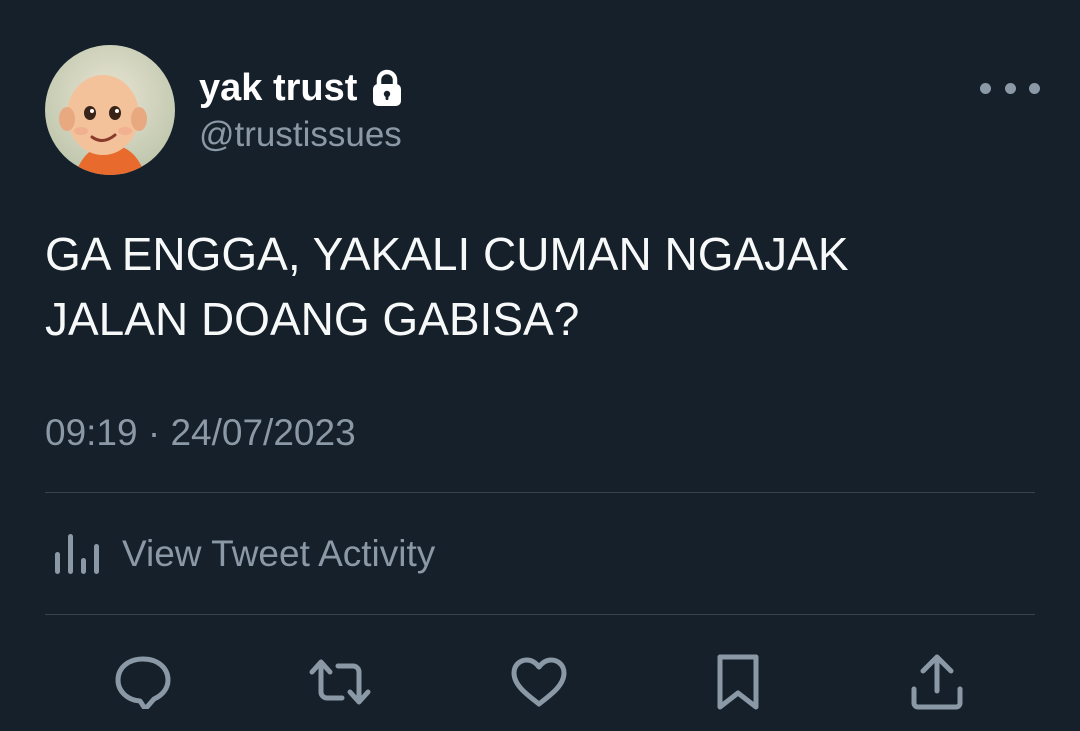 This screenshot has height=731, width=1080. I want to click on share-button, so click(937, 682).